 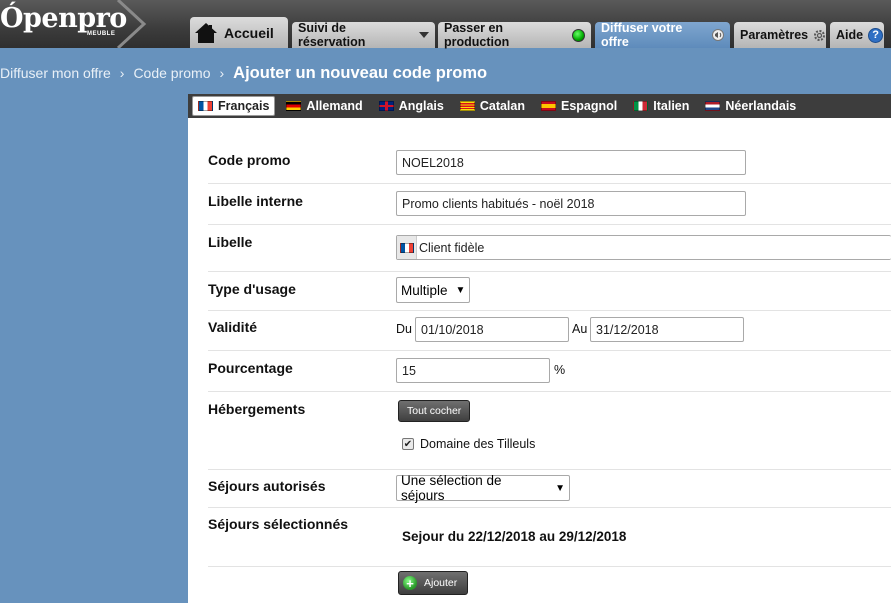 I want to click on sejours-autorises-select: Une sélection de séjours ▼, so click(x=483, y=488).